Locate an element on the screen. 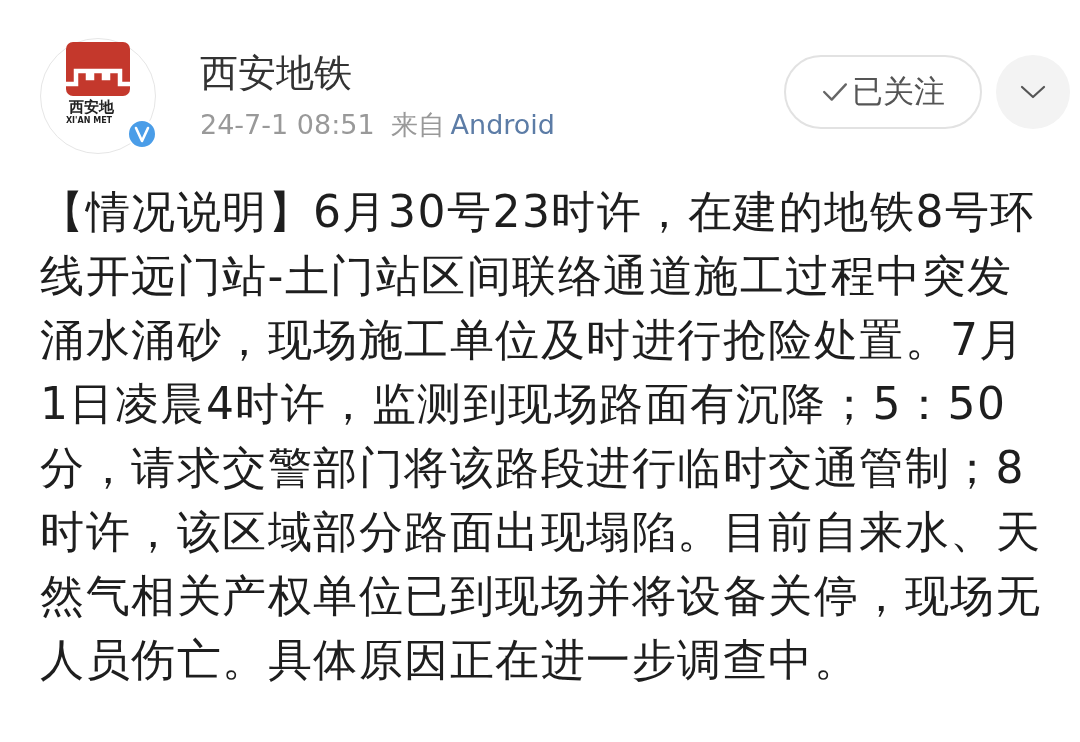 This screenshot has height=742, width=1080. logo-subtext: XI'AN MET is located at coordinates (89, 121).